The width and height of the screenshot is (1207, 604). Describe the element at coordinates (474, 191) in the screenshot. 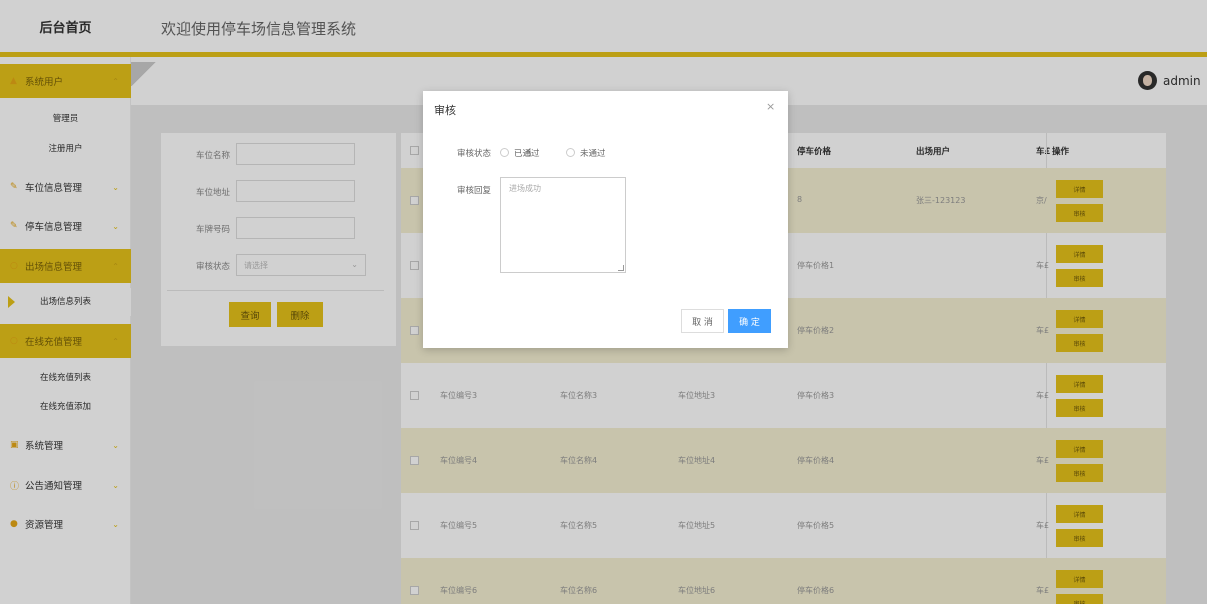

I see `audit-reply-label: 审核回复` at that location.